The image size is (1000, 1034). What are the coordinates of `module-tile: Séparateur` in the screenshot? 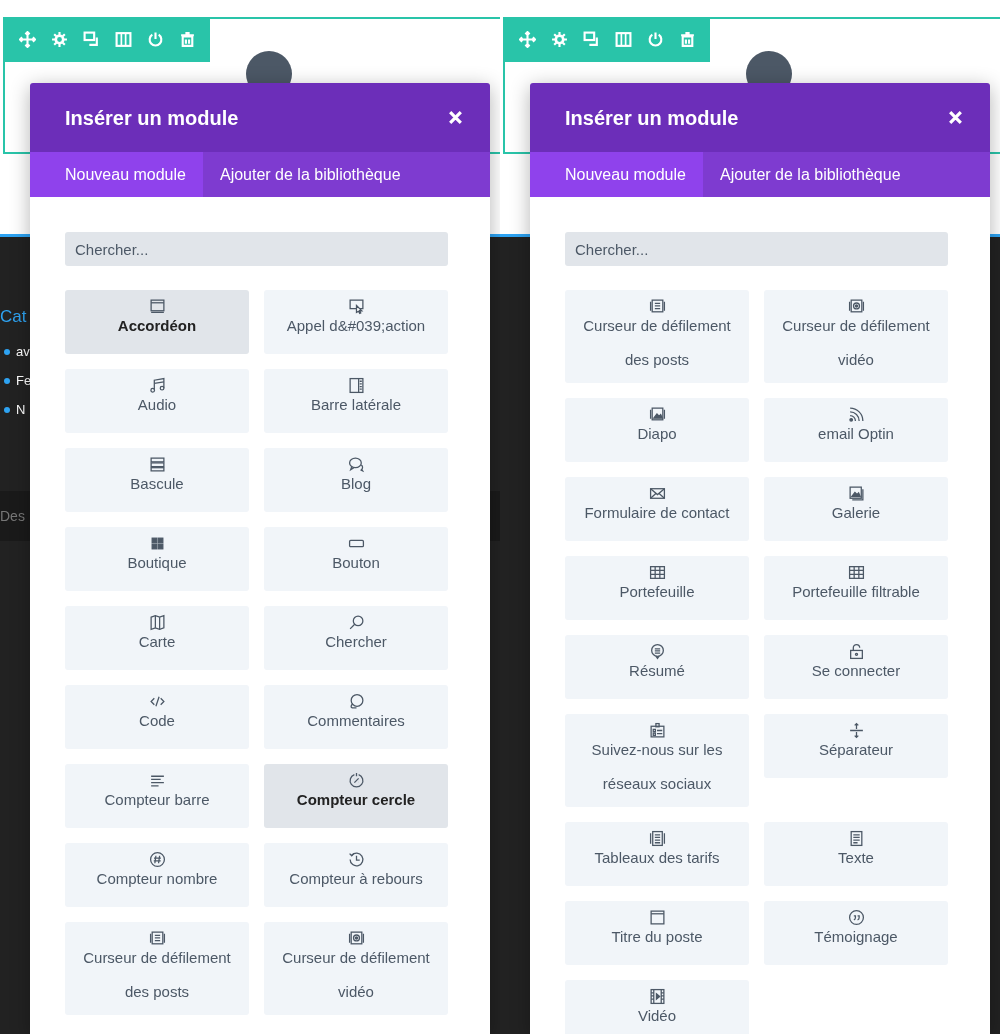 It's located at (856, 746).